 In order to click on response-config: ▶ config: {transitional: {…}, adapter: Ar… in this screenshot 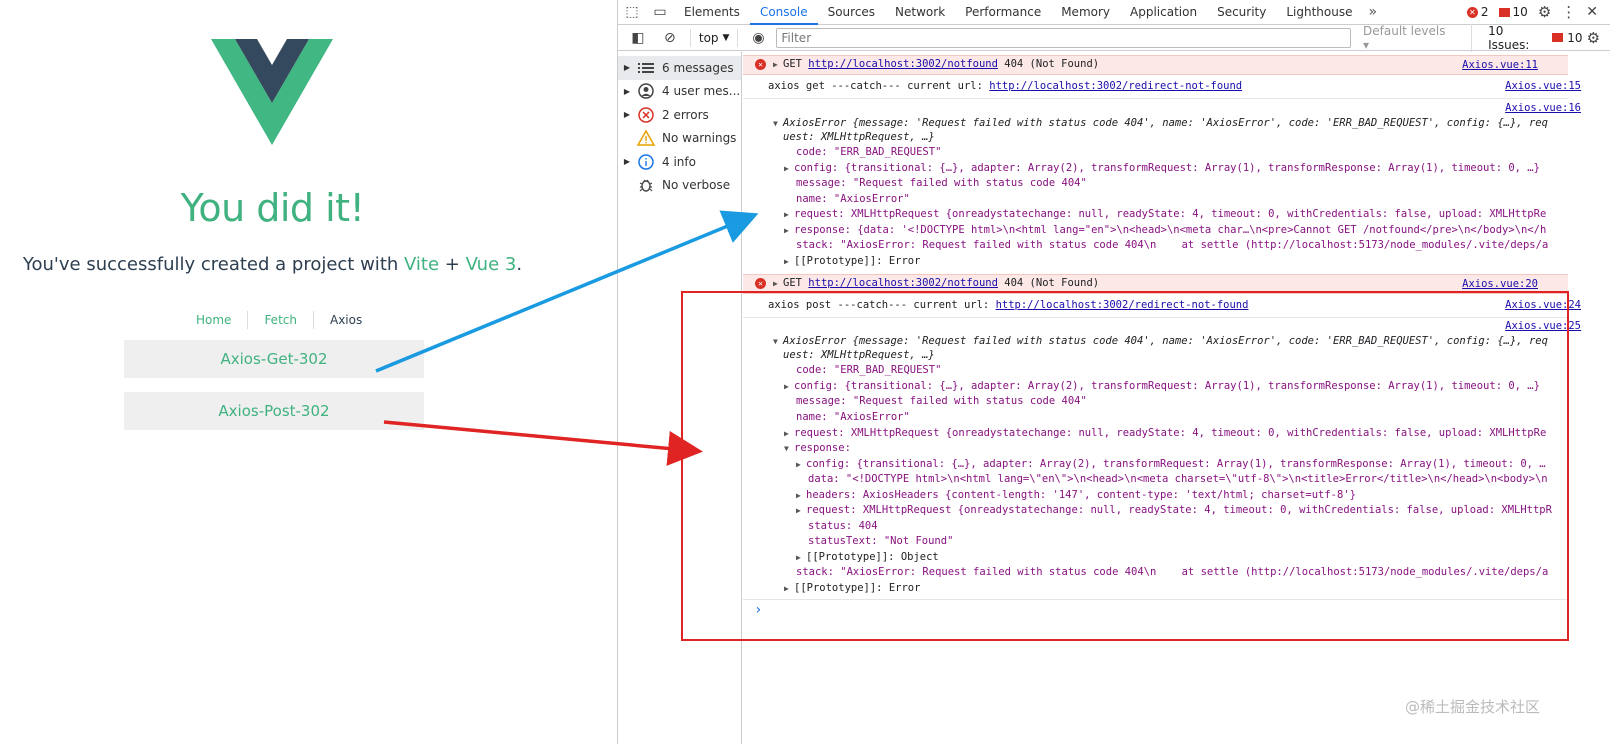, I will do `click(1203, 465)`.